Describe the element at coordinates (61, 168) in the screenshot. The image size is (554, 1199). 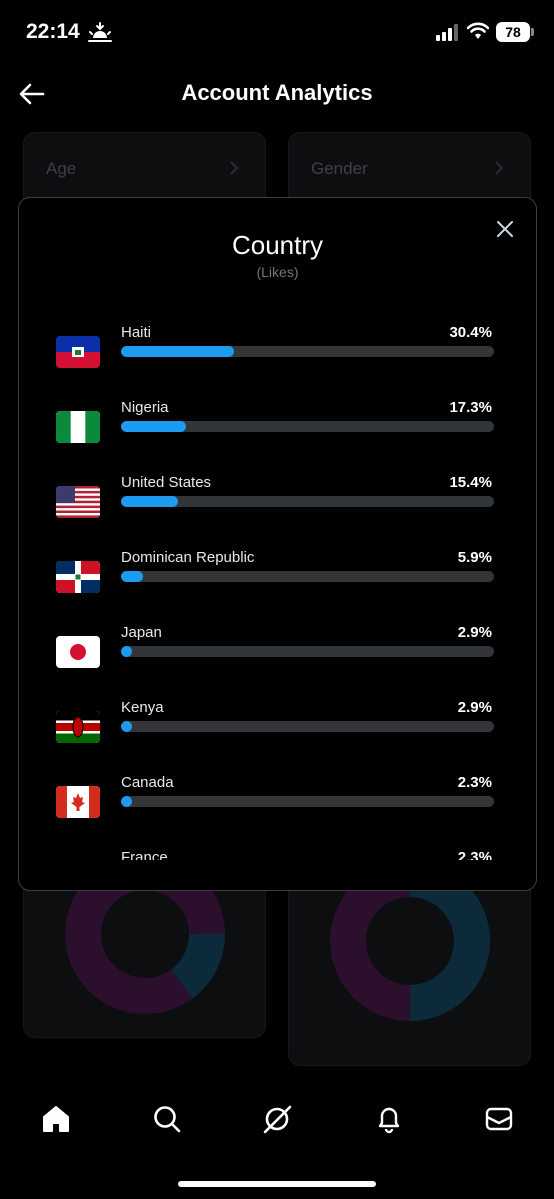
I see `age-card-label: Age` at that location.